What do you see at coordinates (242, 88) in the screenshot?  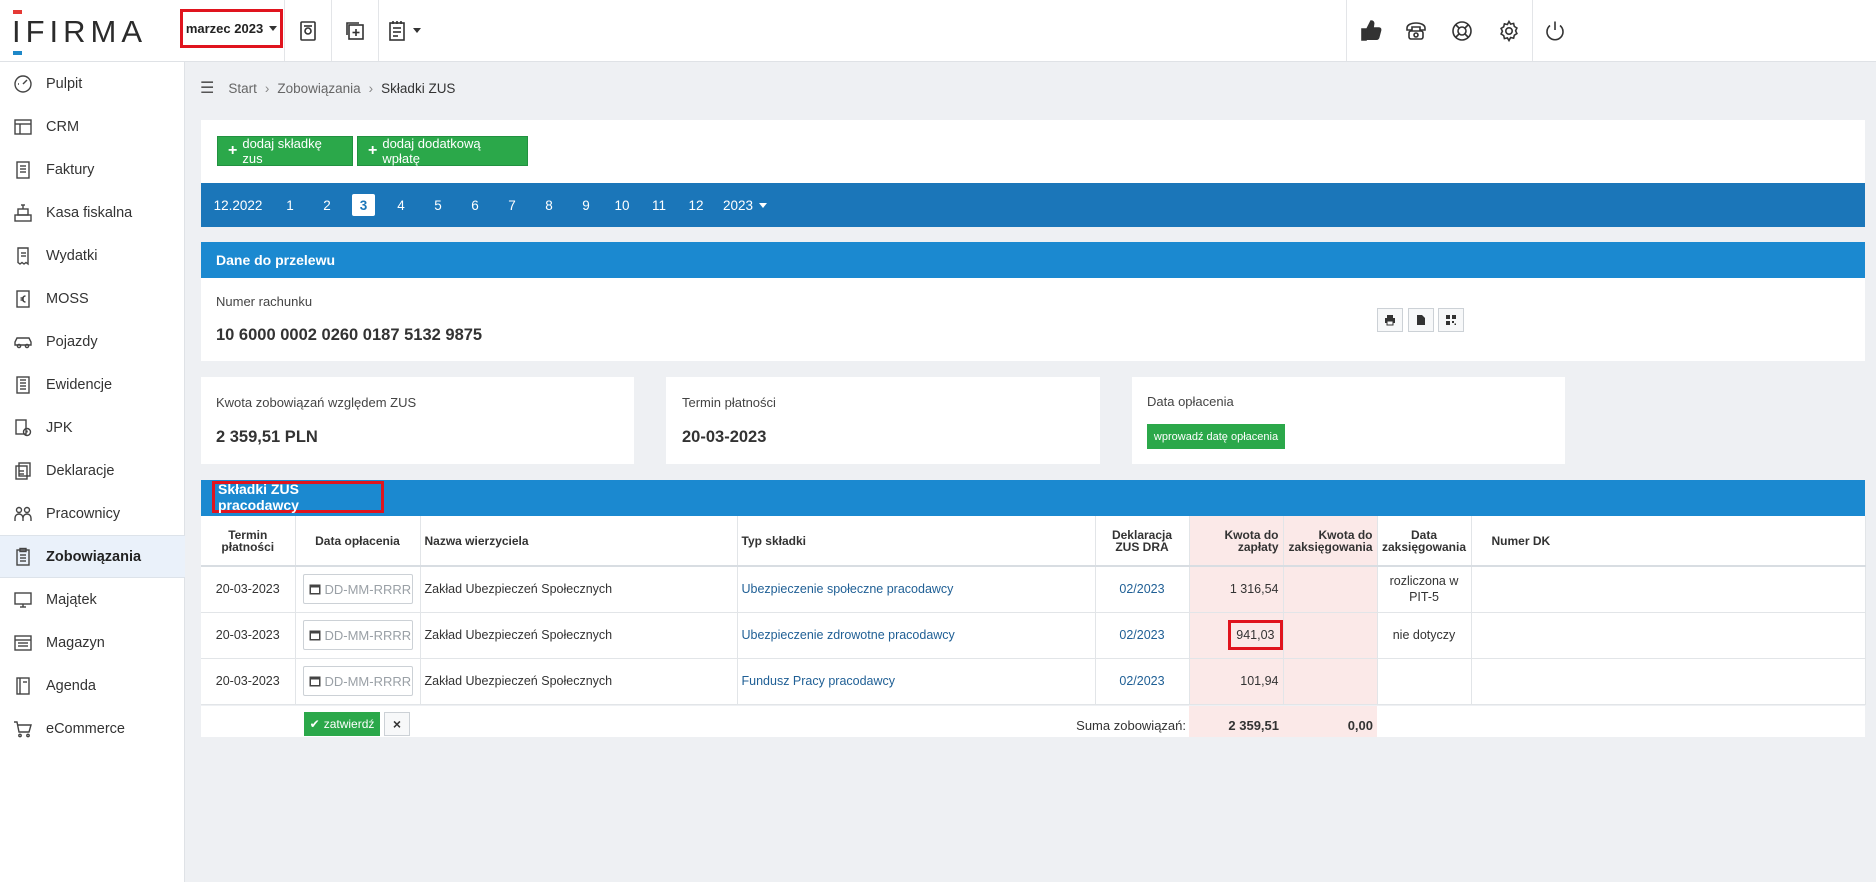 I see `breadcrumb-start: Start` at bounding box center [242, 88].